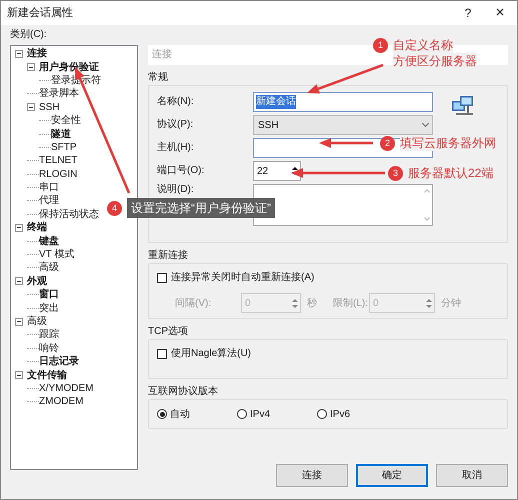 This screenshot has width=518, height=500. Describe the element at coordinates (451, 303) in the screenshot. I see `unit-label: 分钟` at that location.